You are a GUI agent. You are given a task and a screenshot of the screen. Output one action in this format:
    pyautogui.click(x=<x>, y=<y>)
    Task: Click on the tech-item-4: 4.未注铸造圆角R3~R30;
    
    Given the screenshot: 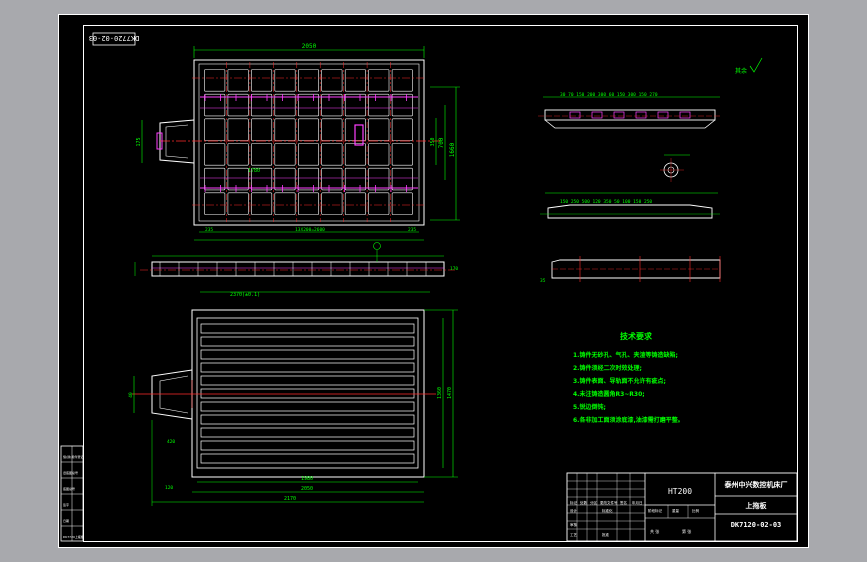 What is the action you would take?
    pyautogui.click(x=609, y=394)
    